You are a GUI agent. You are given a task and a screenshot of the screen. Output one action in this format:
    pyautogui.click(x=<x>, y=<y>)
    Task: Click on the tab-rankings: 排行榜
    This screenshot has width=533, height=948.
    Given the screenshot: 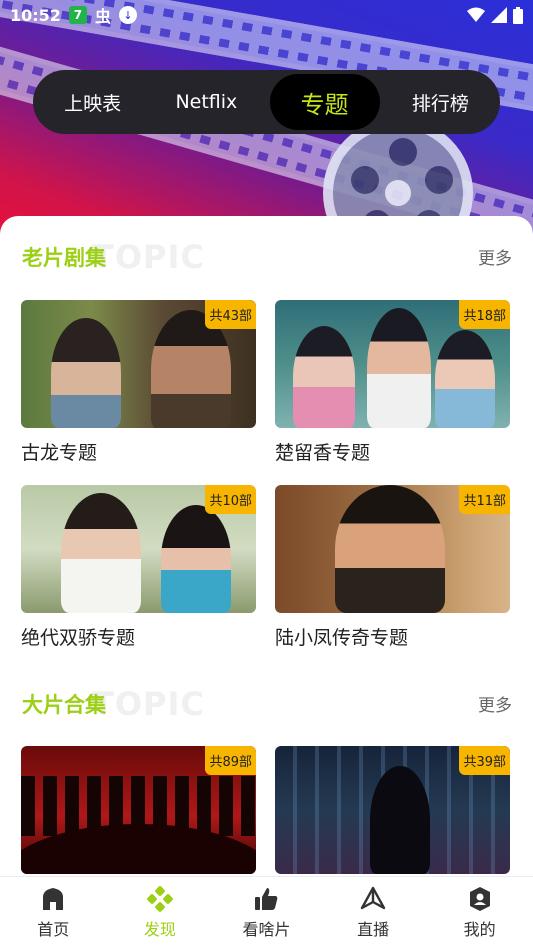 What is the action you would take?
    pyautogui.click(x=440, y=102)
    